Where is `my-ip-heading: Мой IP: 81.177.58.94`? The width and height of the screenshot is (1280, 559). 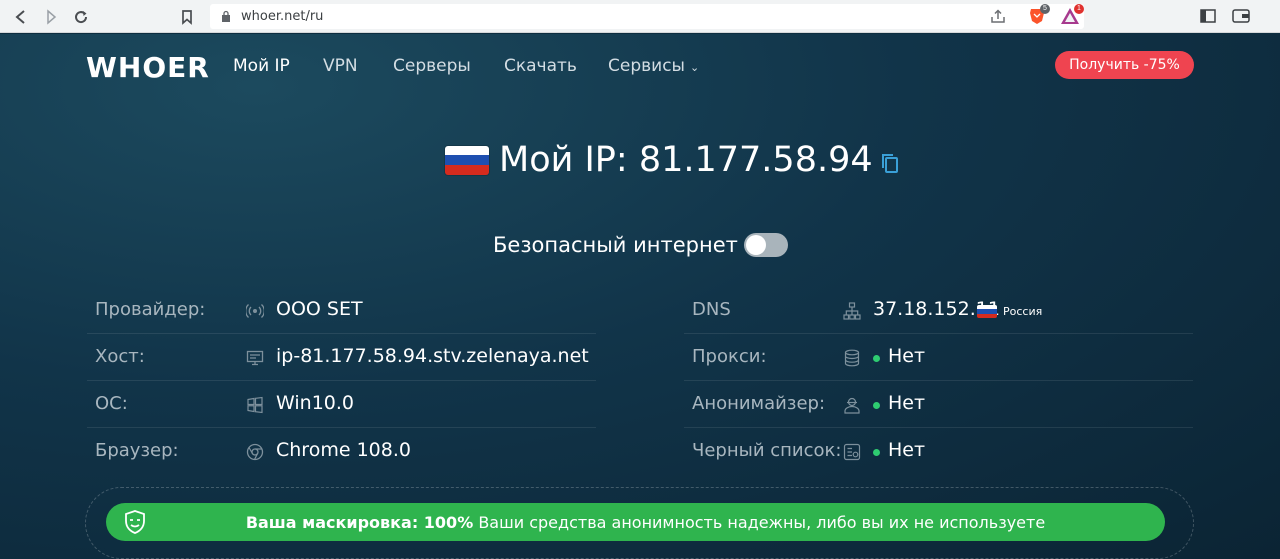 my-ip-heading: Мой IP: 81.177.58.94 is located at coordinates (673, 160).